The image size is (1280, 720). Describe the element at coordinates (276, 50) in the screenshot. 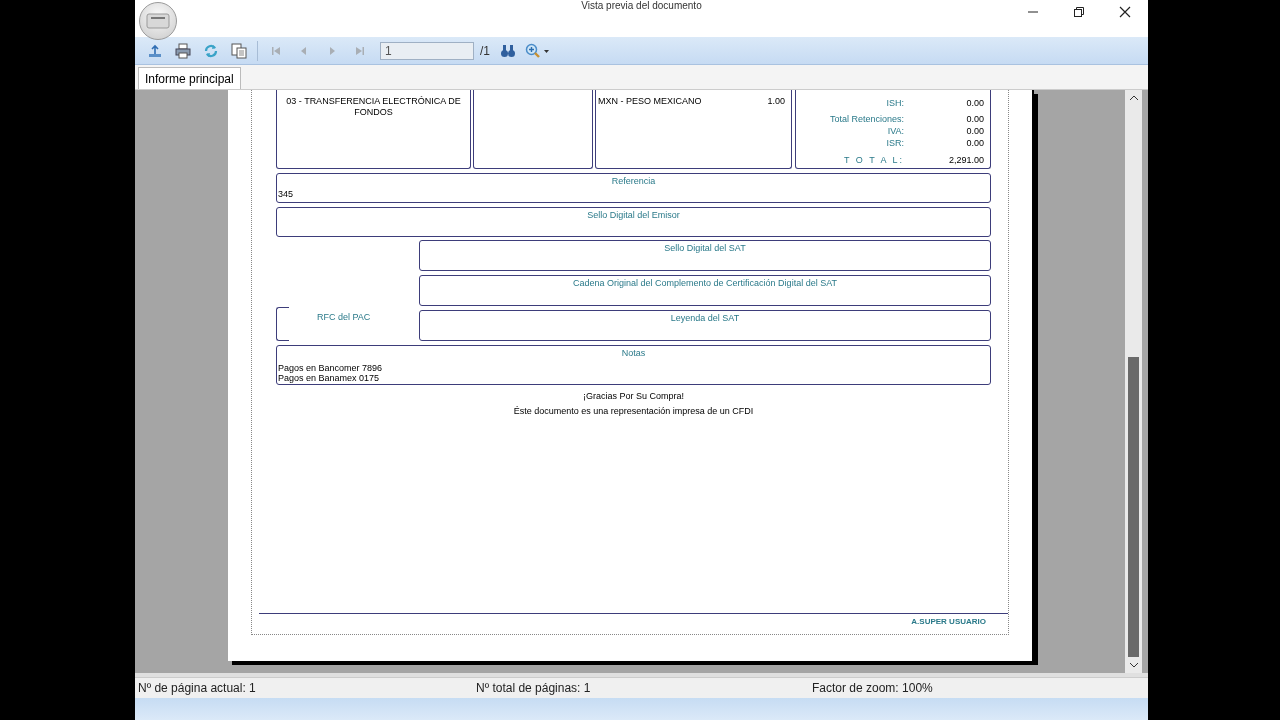

I see `first-page-icon` at that location.